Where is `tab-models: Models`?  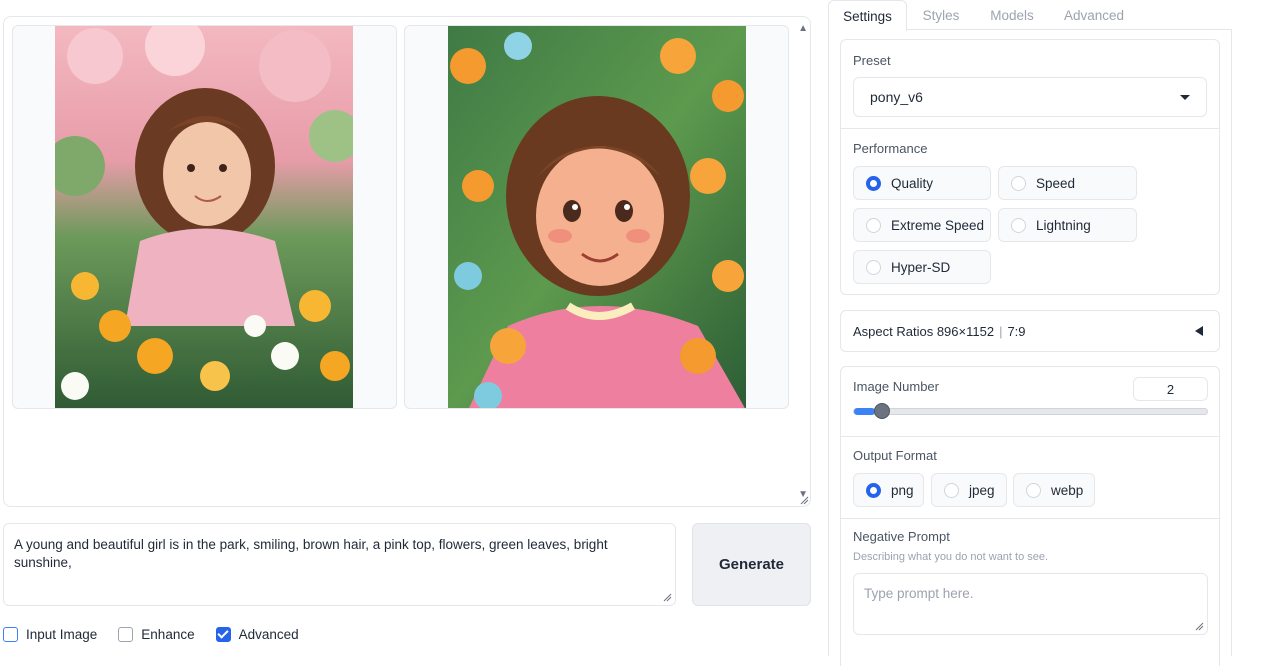
tab-models: Models is located at coordinates (1012, 15).